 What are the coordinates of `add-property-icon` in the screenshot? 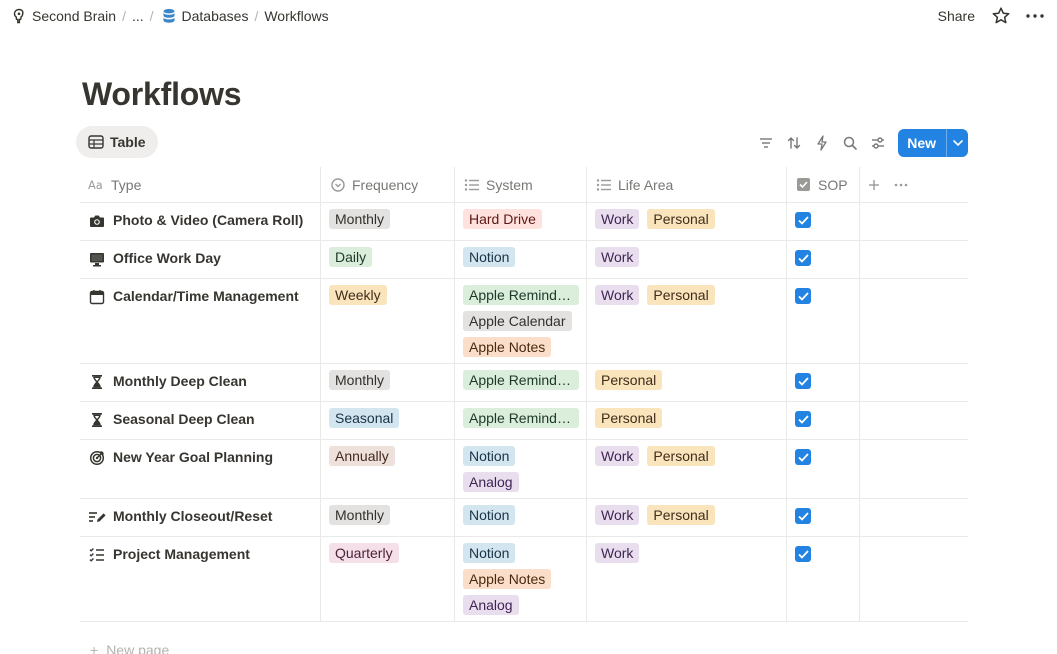 It's located at (874, 185).